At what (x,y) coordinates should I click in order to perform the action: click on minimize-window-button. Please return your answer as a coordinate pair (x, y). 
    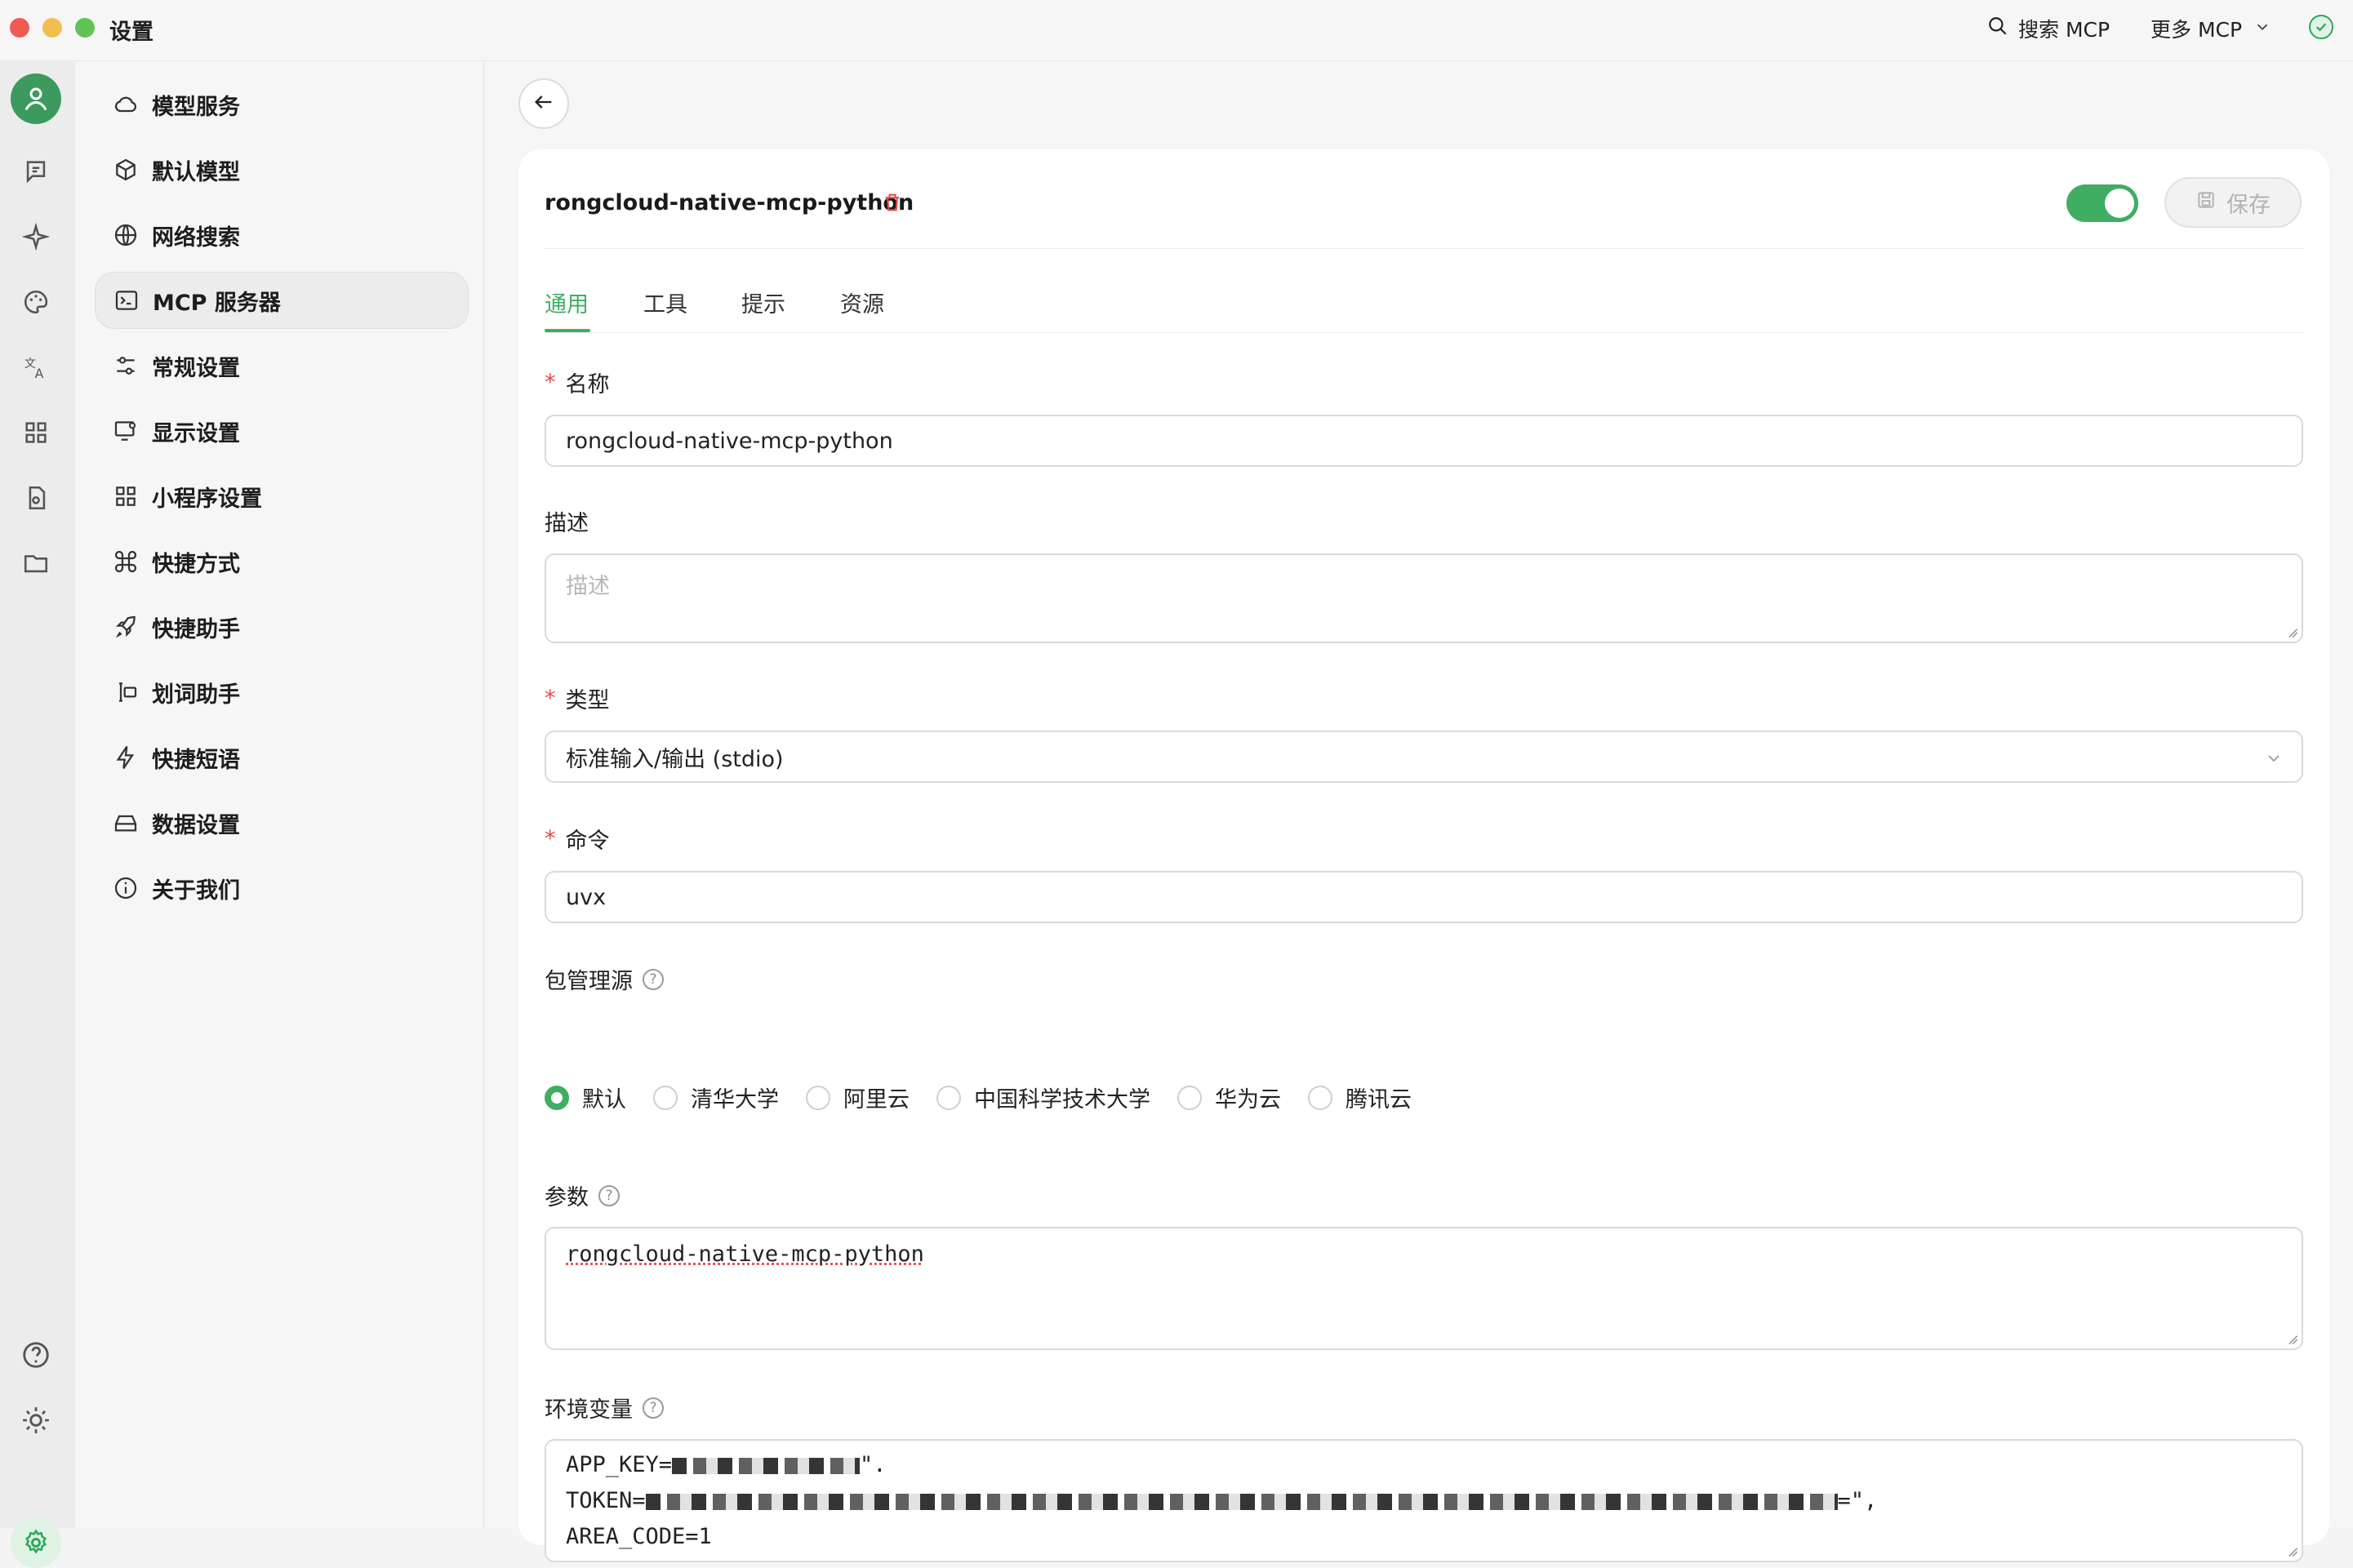
    Looking at the image, I should click on (52, 28).